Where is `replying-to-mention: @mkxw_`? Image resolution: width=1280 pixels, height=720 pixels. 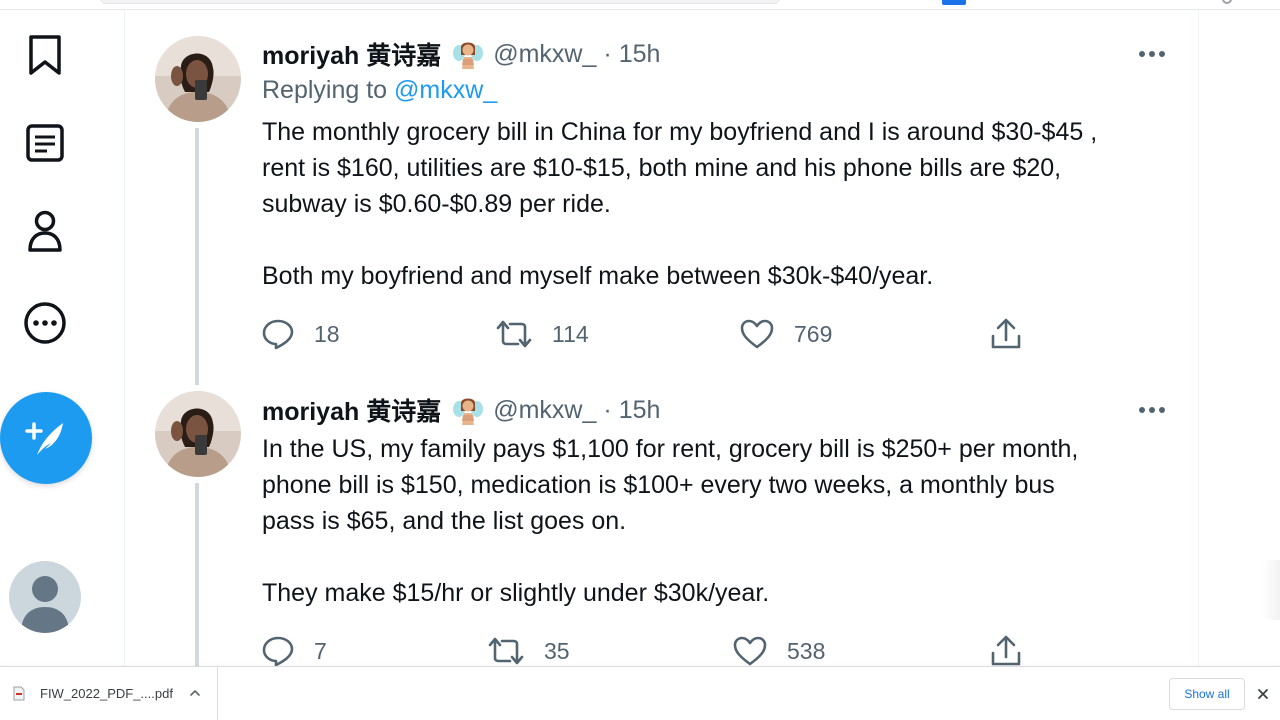 replying-to-mention: @mkxw_ is located at coordinates (445, 90).